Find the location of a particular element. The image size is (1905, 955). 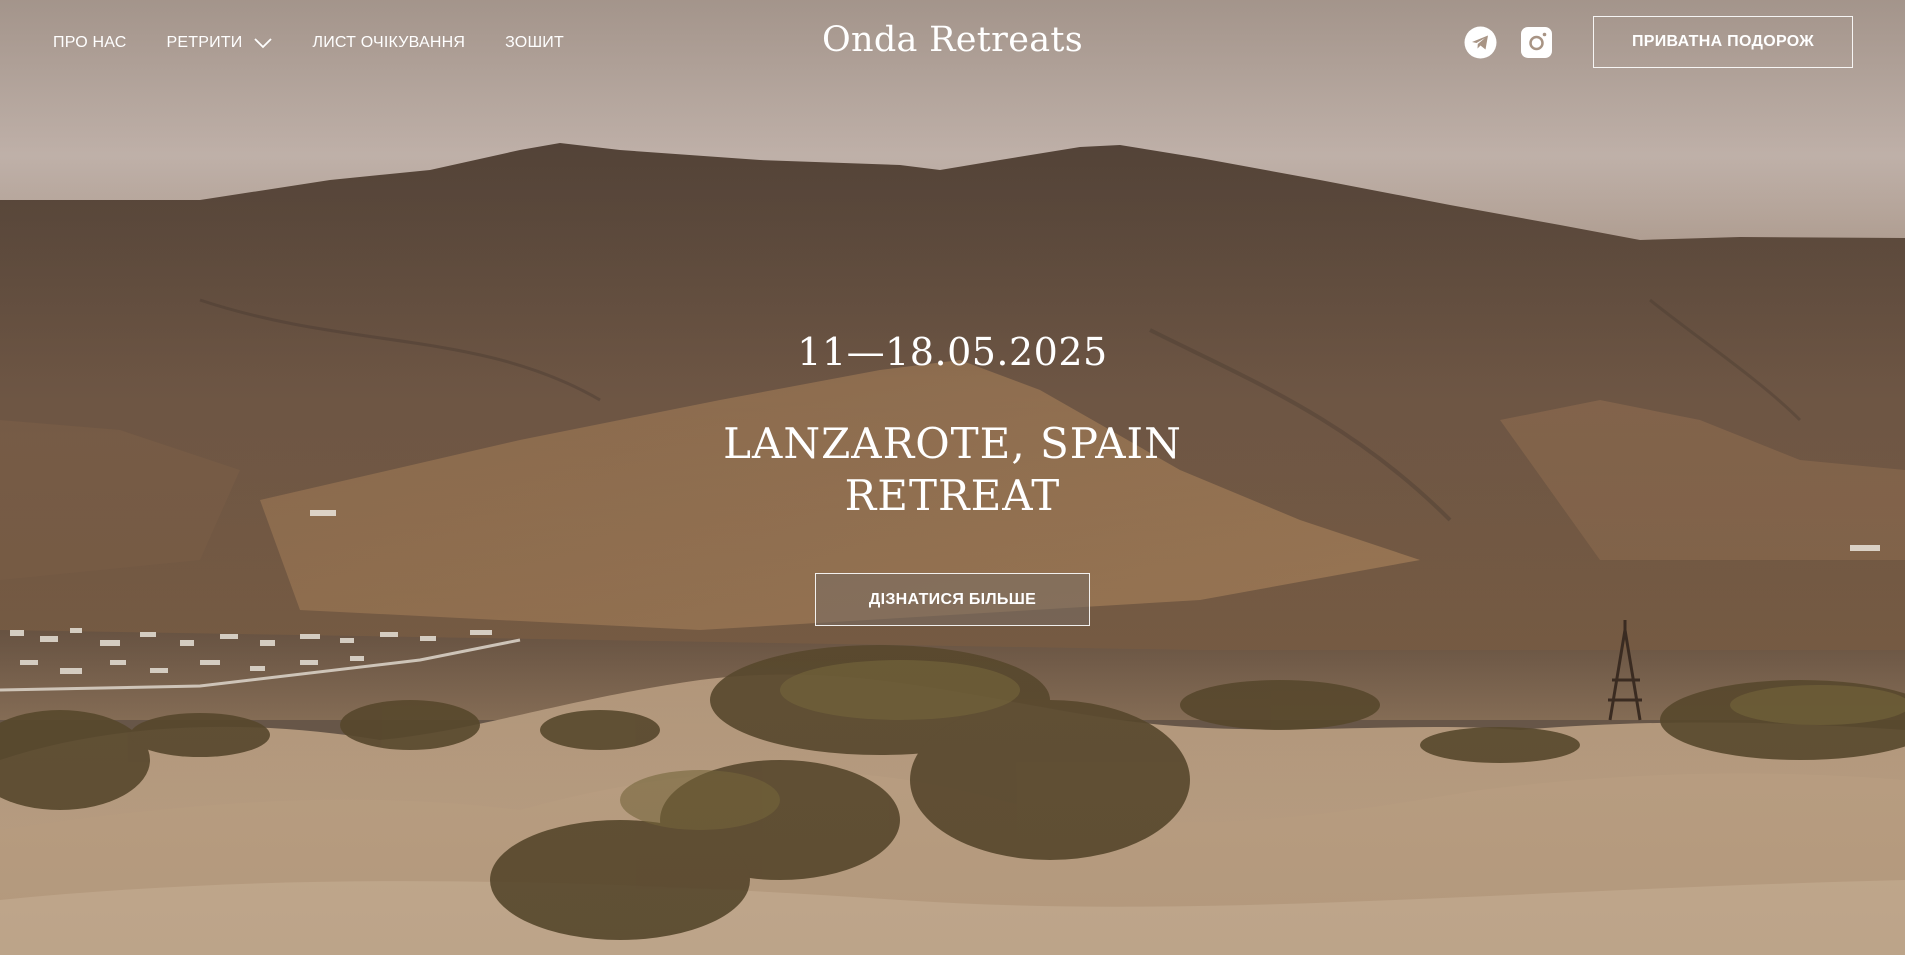

instagram-link is located at coordinates (1536, 42).